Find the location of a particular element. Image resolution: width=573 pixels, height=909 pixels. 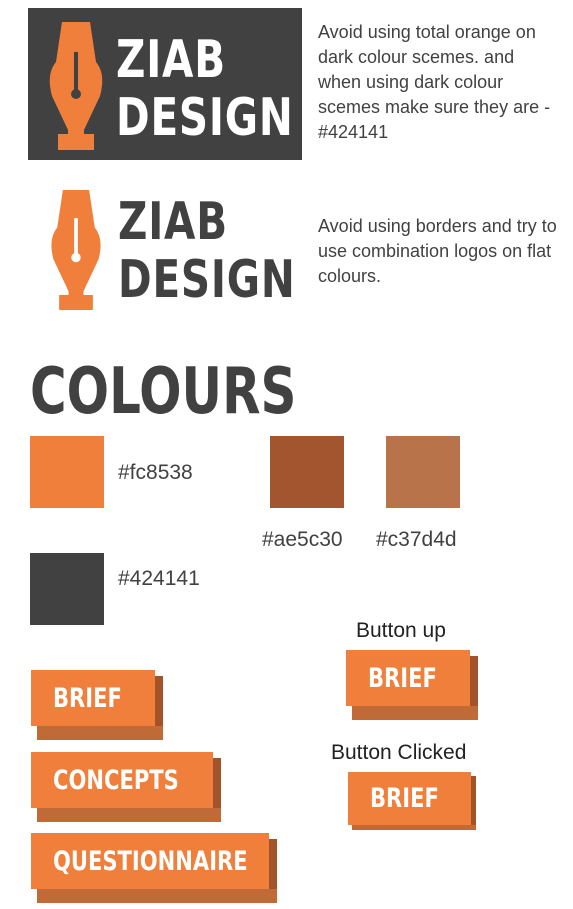

swatch-charcoal is located at coordinates (67, 589).